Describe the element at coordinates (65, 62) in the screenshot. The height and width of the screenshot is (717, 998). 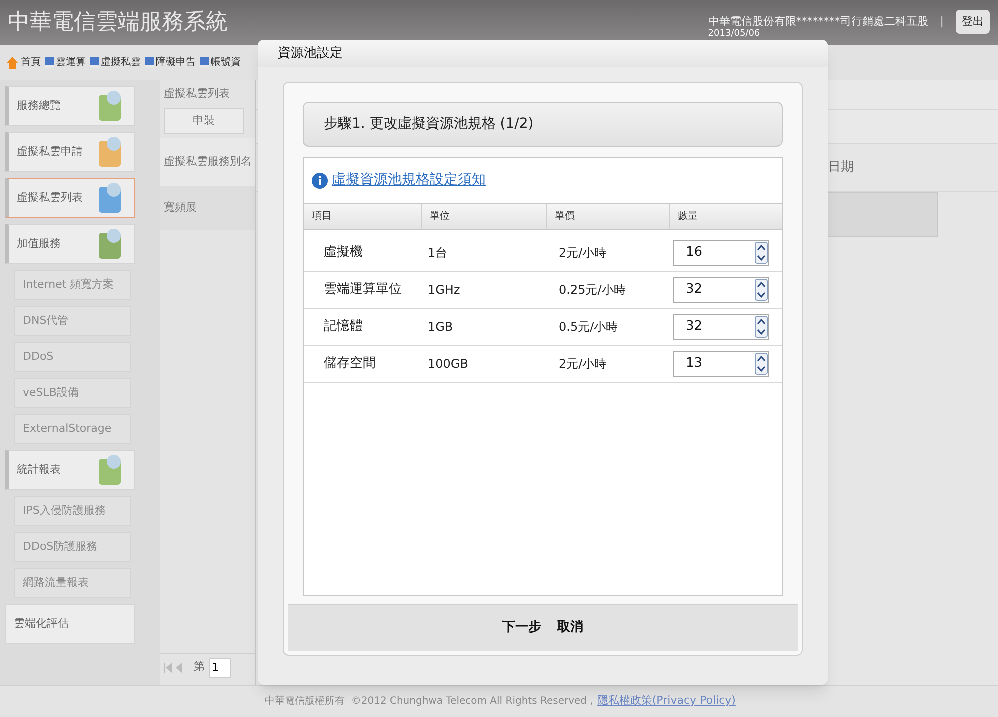
I see `nav-link: 雲運算` at that location.